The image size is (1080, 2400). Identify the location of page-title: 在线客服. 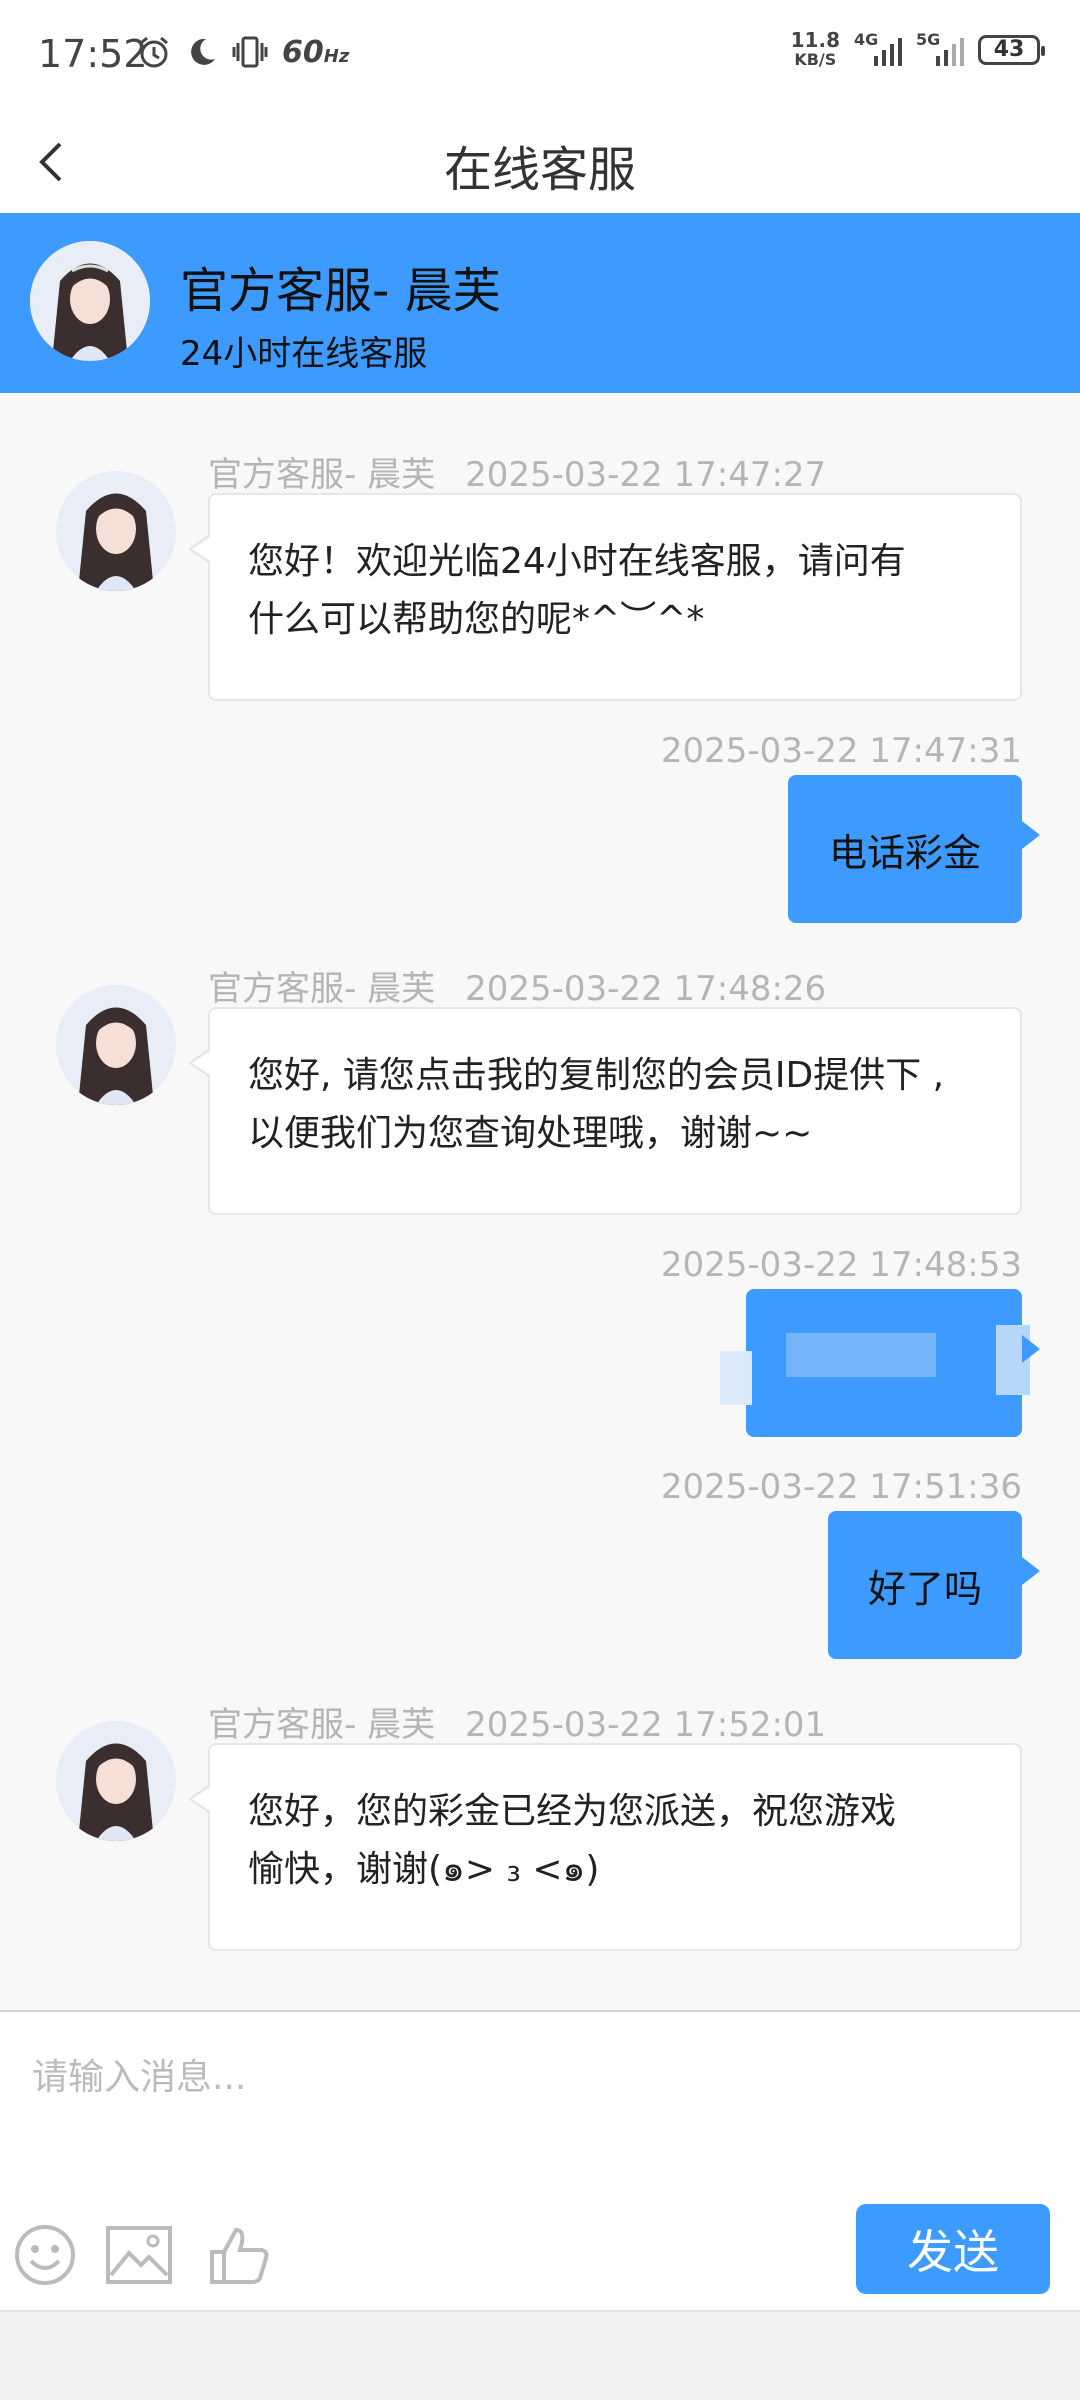
(539, 170).